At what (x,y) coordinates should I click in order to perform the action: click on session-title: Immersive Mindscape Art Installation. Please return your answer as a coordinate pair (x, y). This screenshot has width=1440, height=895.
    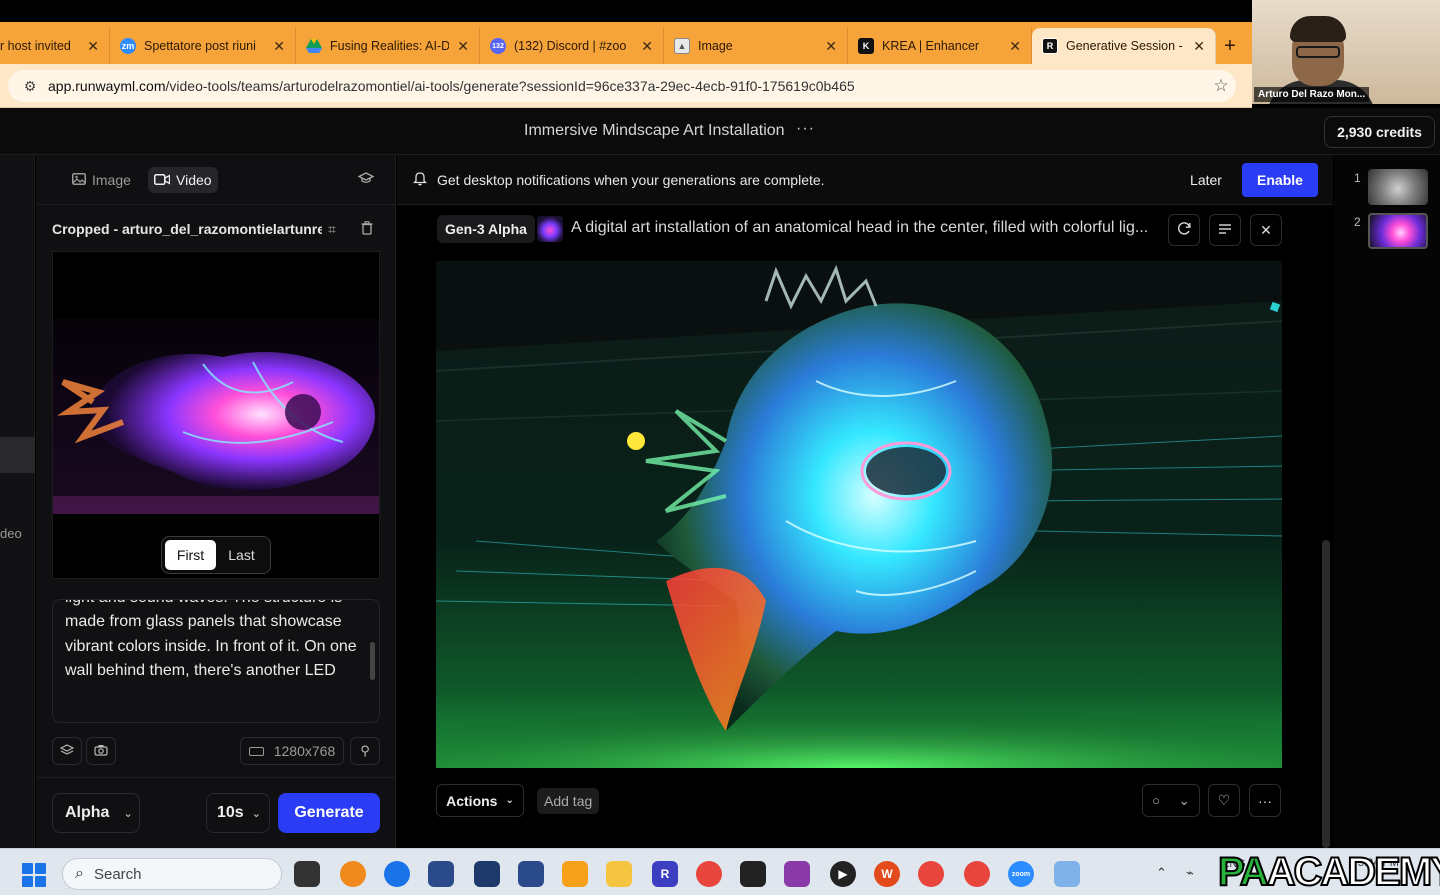
    Looking at the image, I should click on (654, 131).